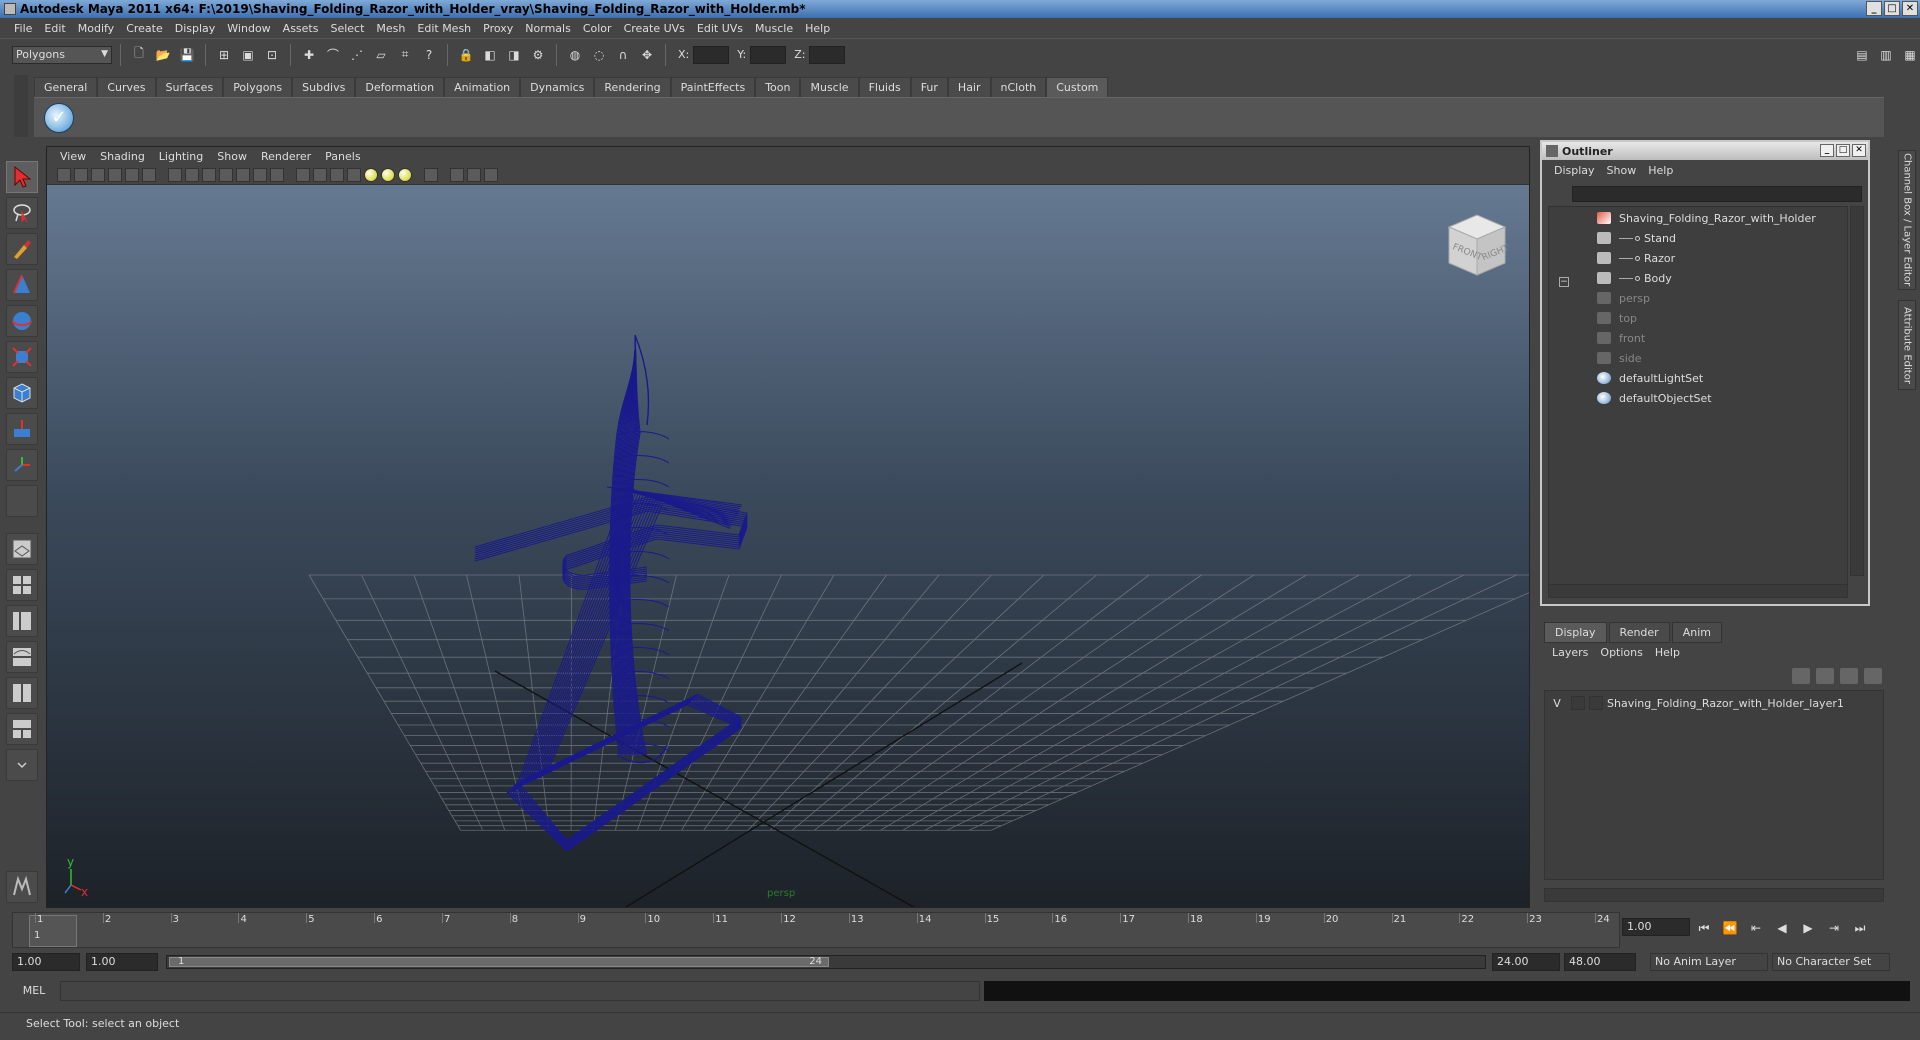 The width and height of the screenshot is (1920, 1040). What do you see at coordinates (1709, 962) in the screenshot?
I see `anim-layer-dropdown: No Anim Layer` at bounding box center [1709, 962].